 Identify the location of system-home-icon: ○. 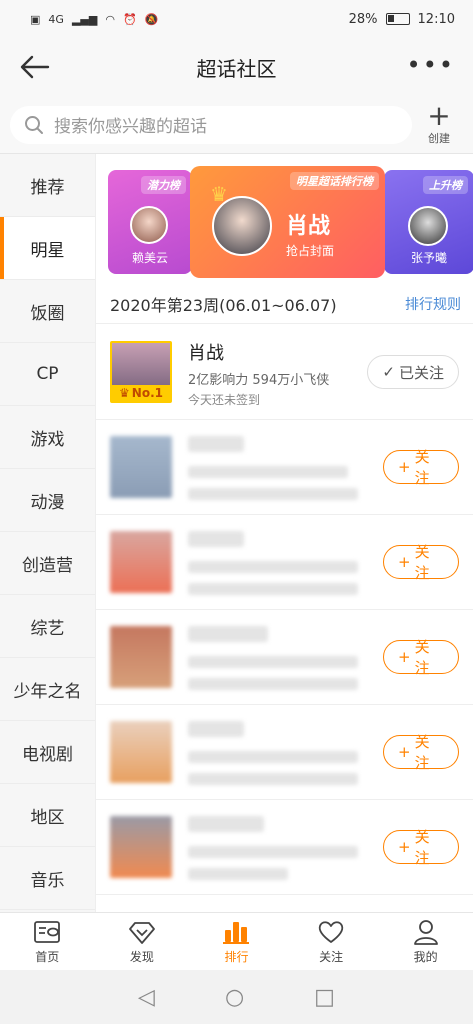
(234, 997).